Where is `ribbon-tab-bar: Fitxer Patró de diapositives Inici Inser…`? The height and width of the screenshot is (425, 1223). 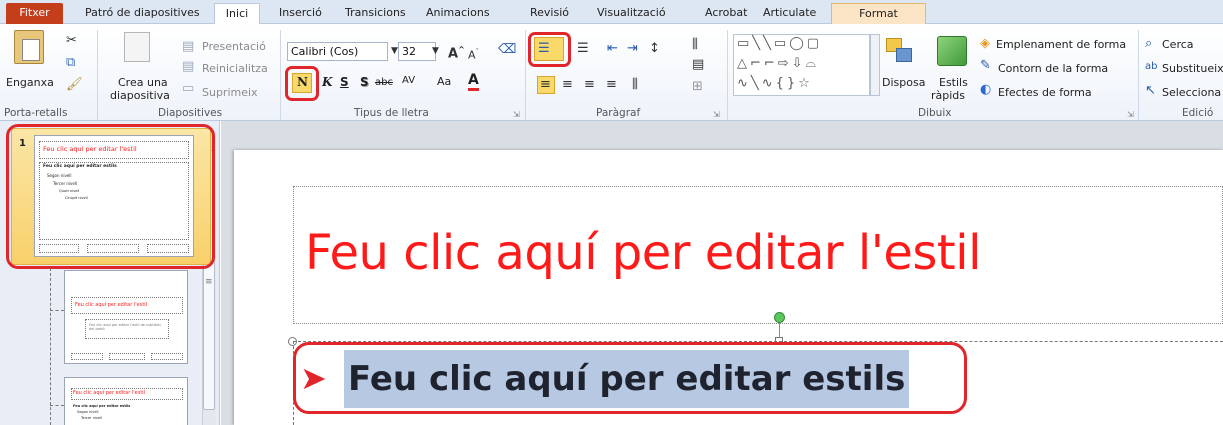
ribbon-tab-bar: Fitxer Patró de diapositives Inici Inser… is located at coordinates (611, 12).